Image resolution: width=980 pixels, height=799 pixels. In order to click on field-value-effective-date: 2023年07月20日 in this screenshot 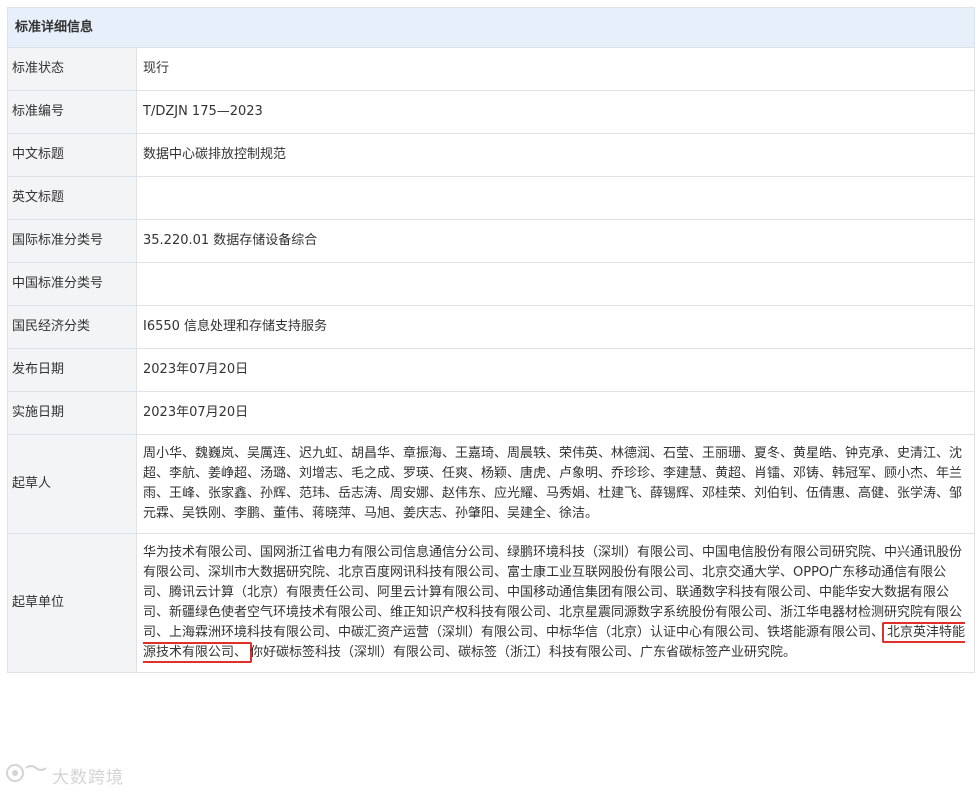, I will do `click(555, 413)`.